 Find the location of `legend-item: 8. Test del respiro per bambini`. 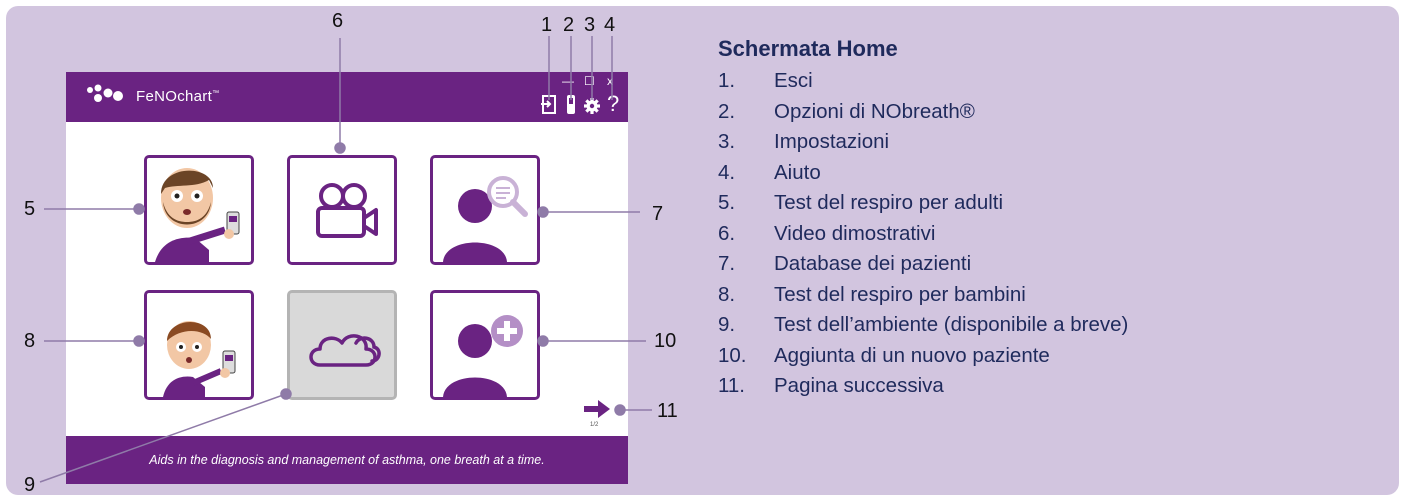

legend-item: 8. Test del respiro per bambini is located at coordinates (872, 294).